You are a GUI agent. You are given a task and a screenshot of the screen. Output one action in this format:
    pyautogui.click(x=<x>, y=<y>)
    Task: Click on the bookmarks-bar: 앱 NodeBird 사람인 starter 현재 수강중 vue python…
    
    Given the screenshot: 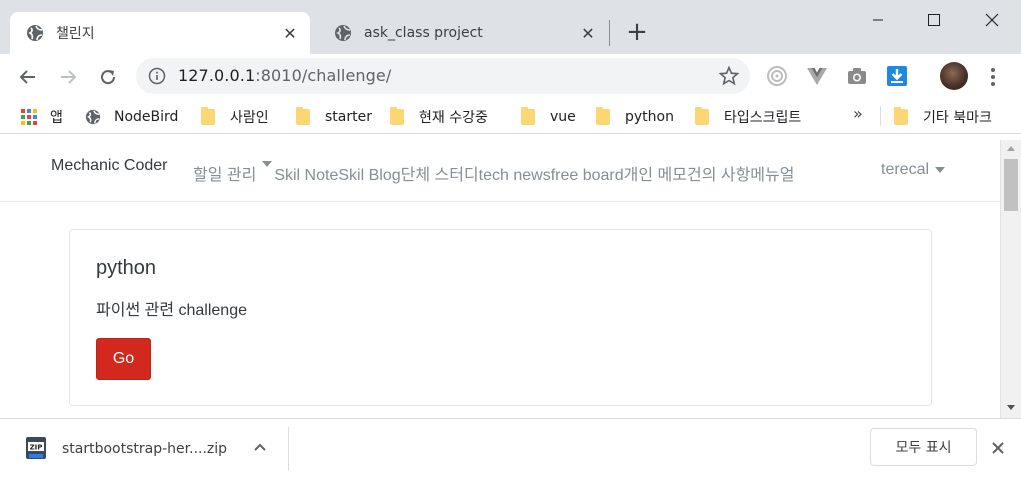 What is the action you would take?
    pyautogui.click(x=510, y=117)
    